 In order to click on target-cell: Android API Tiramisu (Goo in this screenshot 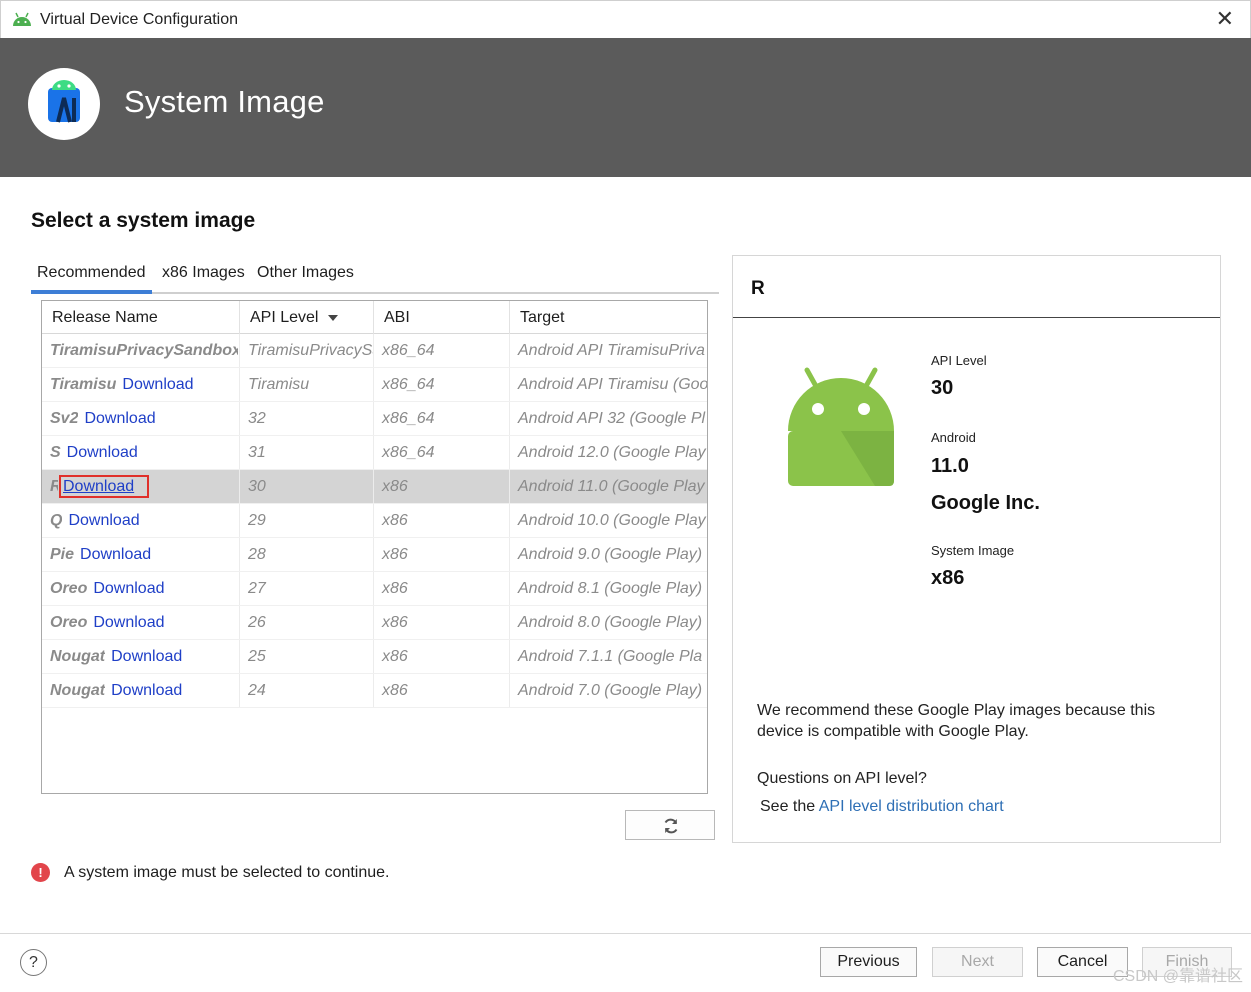, I will do `click(612, 384)`.